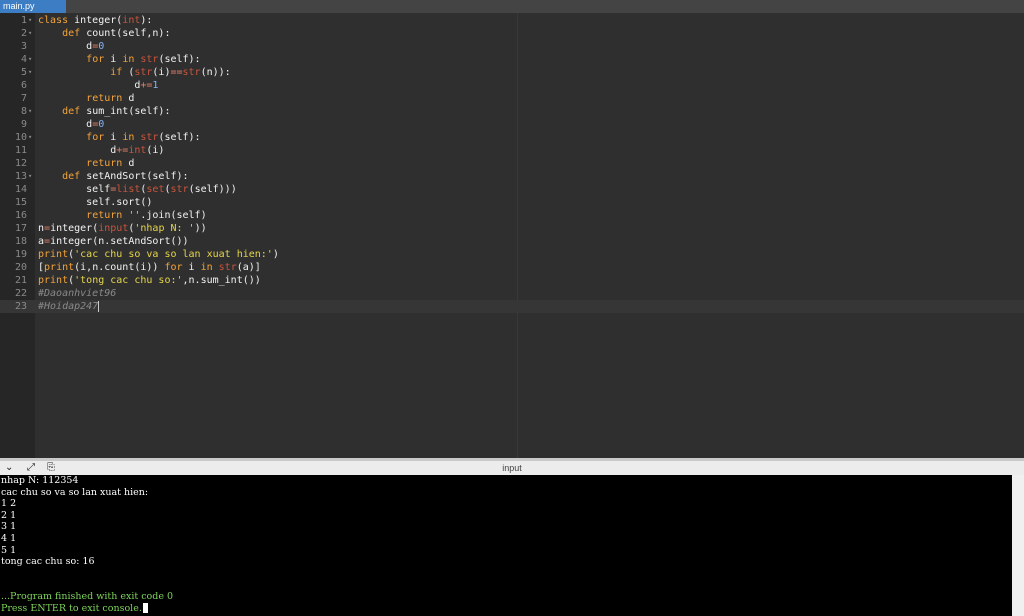 The width and height of the screenshot is (1024, 616). What do you see at coordinates (512, 59) in the screenshot?
I see `code-line: 4 ▾ for i in str(self):` at bounding box center [512, 59].